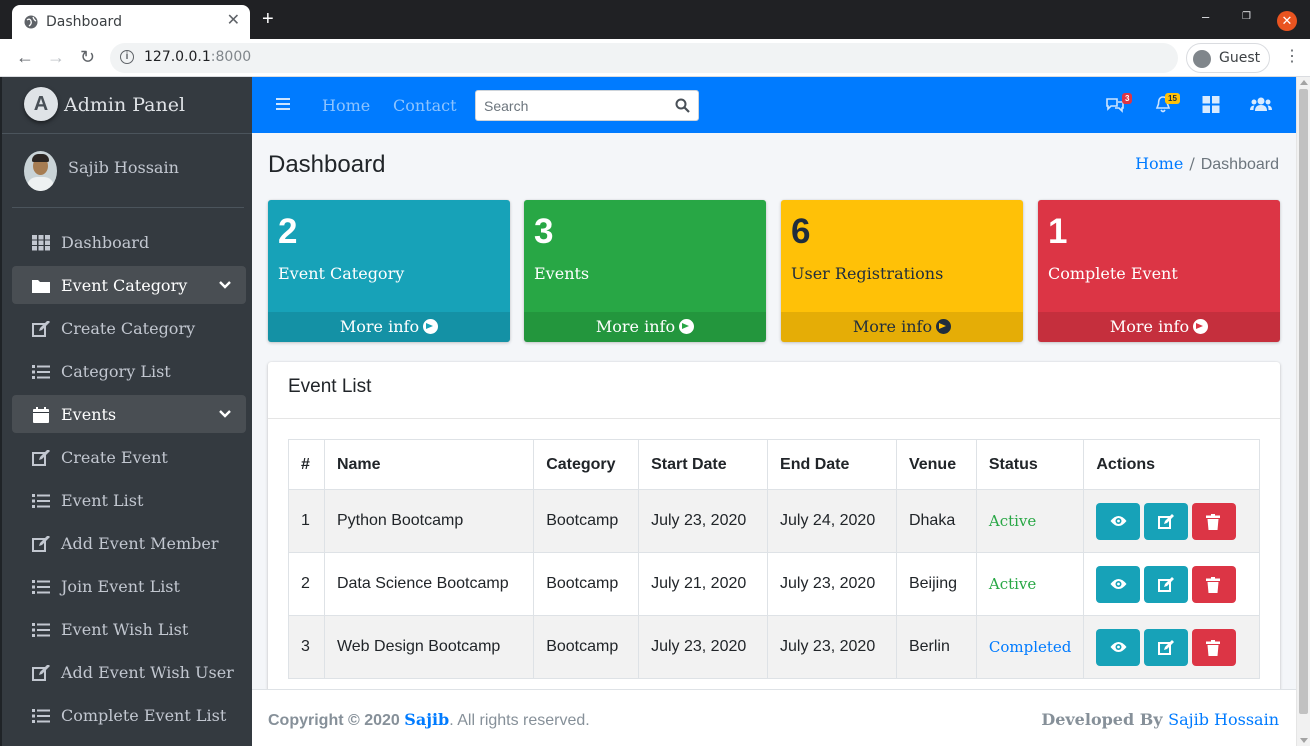 The width and height of the screenshot is (1310, 746). What do you see at coordinates (1303, 401) in the screenshot?
I see `scrollbar-thumb` at bounding box center [1303, 401].